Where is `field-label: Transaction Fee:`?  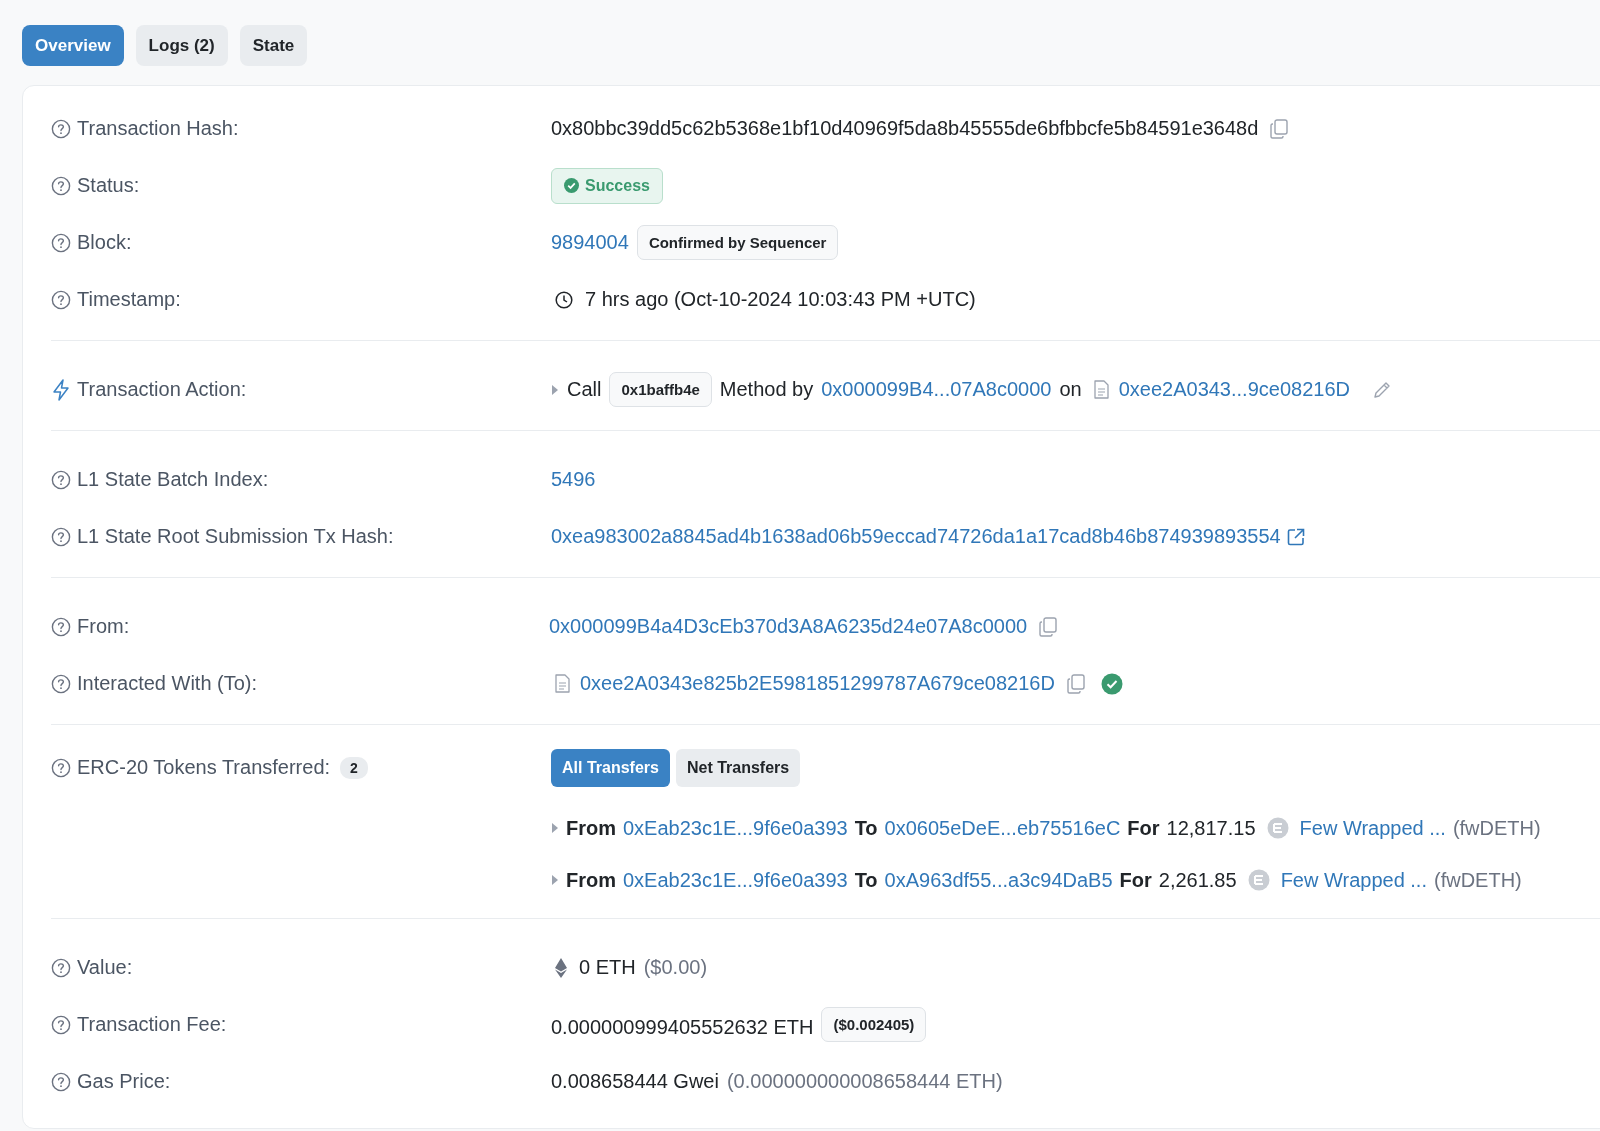
field-label: Transaction Fee: is located at coordinates (152, 1024).